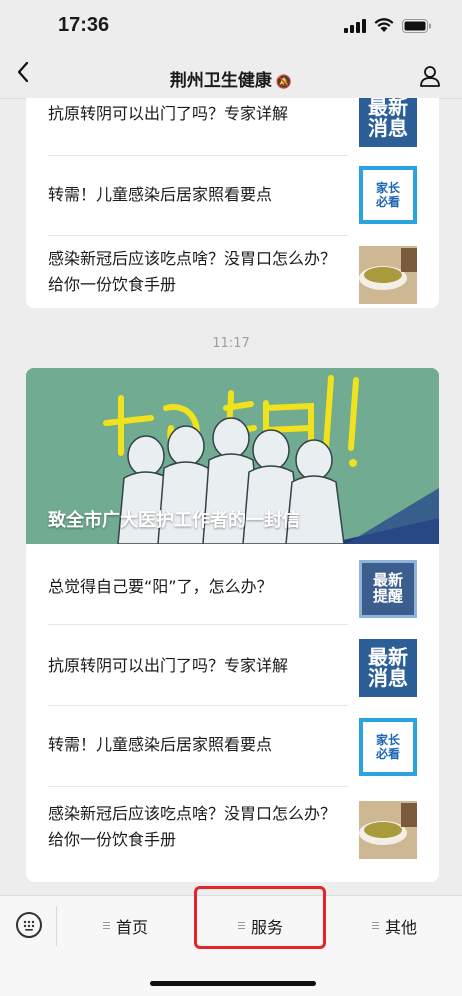 The image size is (462, 996). Describe the element at coordinates (233, 983) in the screenshot. I see `home-indicator` at that location.